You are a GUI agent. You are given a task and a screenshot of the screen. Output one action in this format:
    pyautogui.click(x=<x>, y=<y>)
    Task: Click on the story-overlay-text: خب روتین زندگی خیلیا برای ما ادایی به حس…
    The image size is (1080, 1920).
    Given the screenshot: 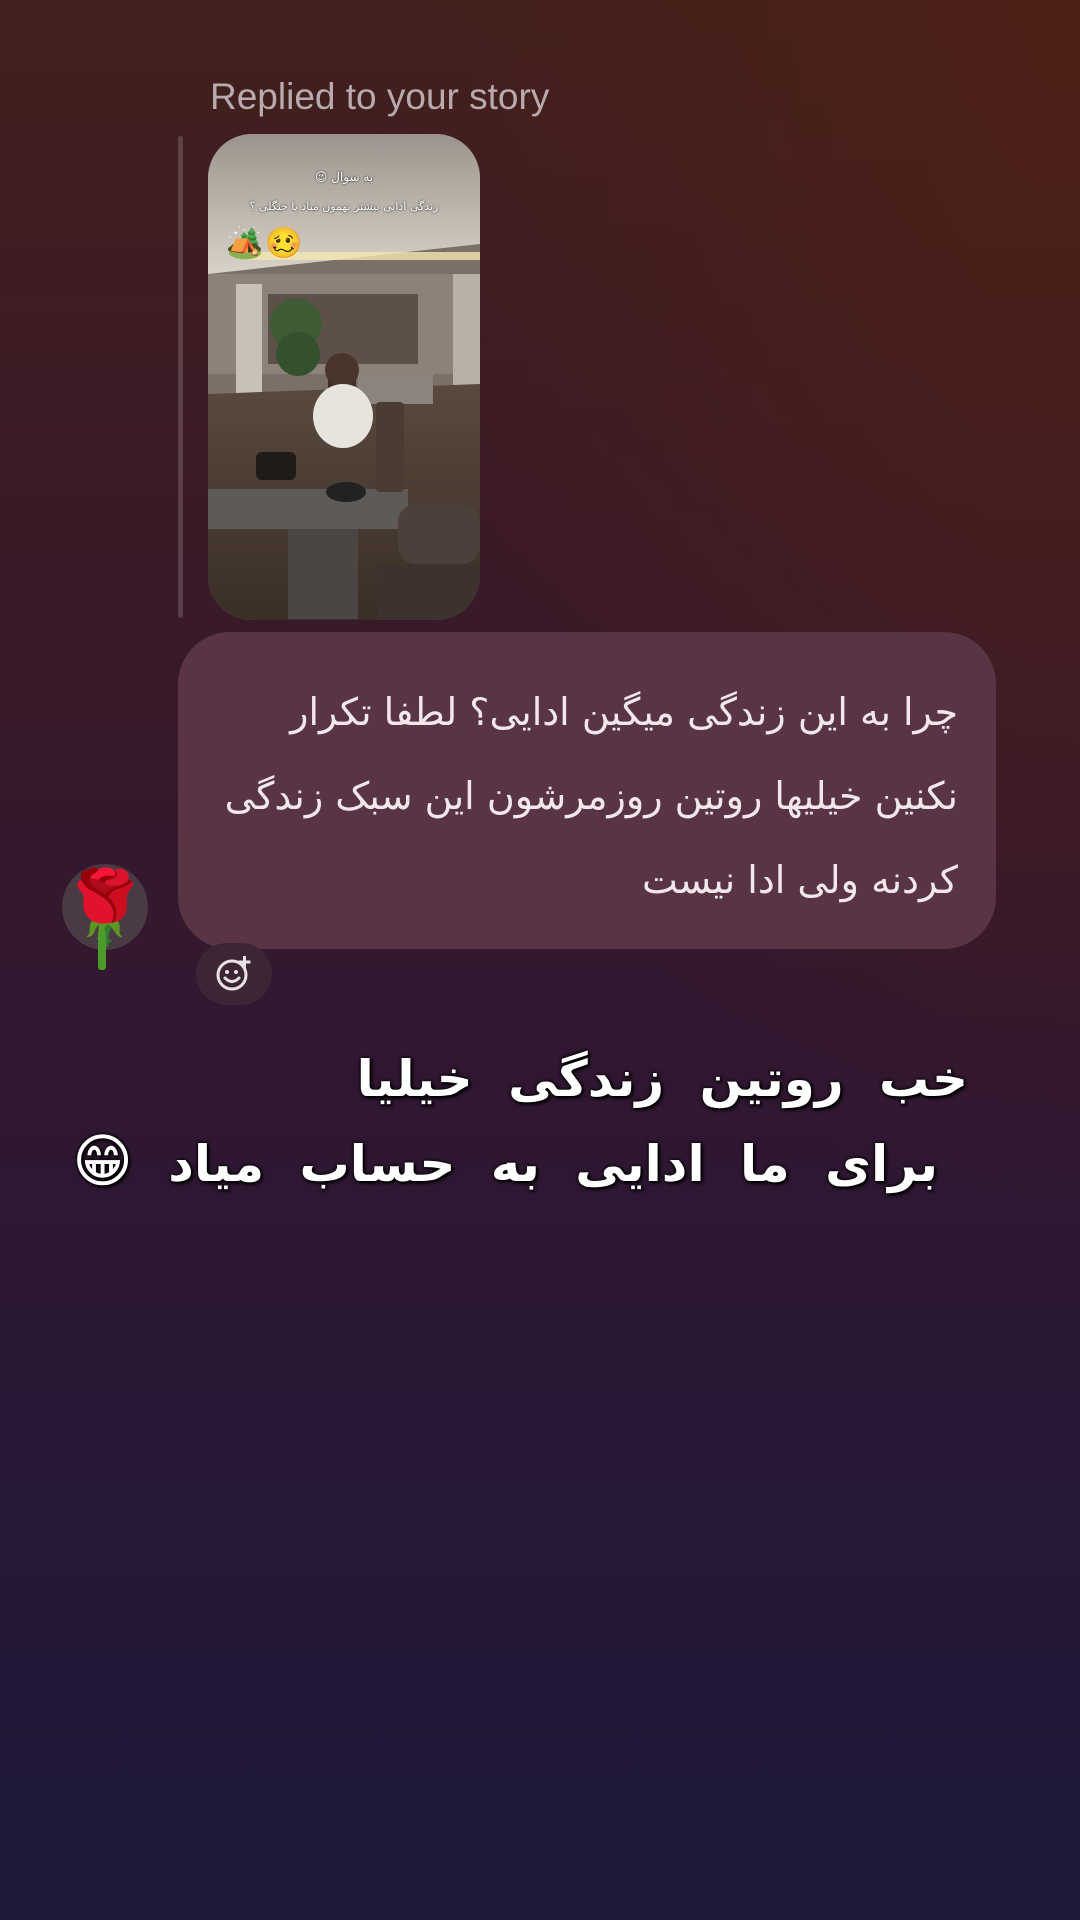 What is the action you would take?
    pyautogui.click(x=518, y=1121)
    